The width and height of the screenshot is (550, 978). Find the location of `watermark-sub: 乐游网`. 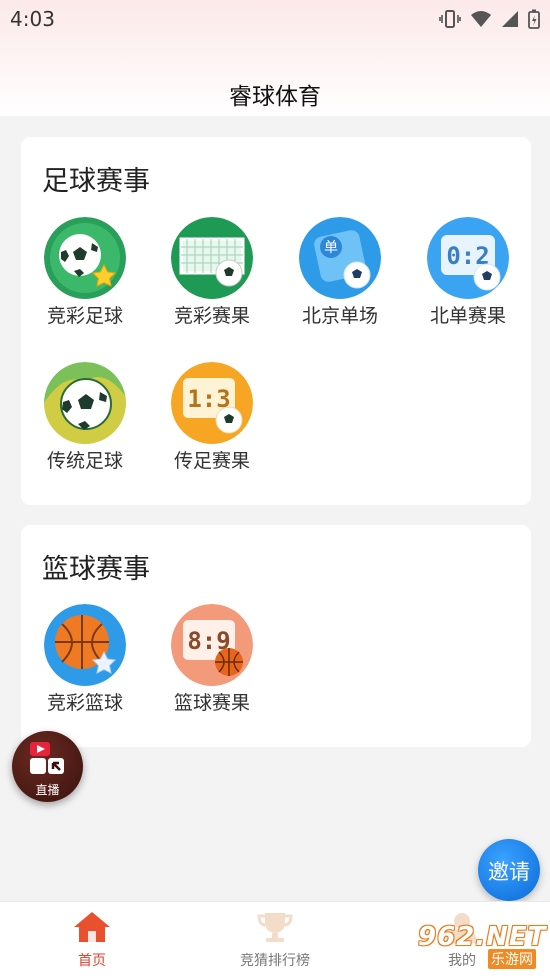

watermark-sub: 乐游网 is located at coordinates (512, 959).